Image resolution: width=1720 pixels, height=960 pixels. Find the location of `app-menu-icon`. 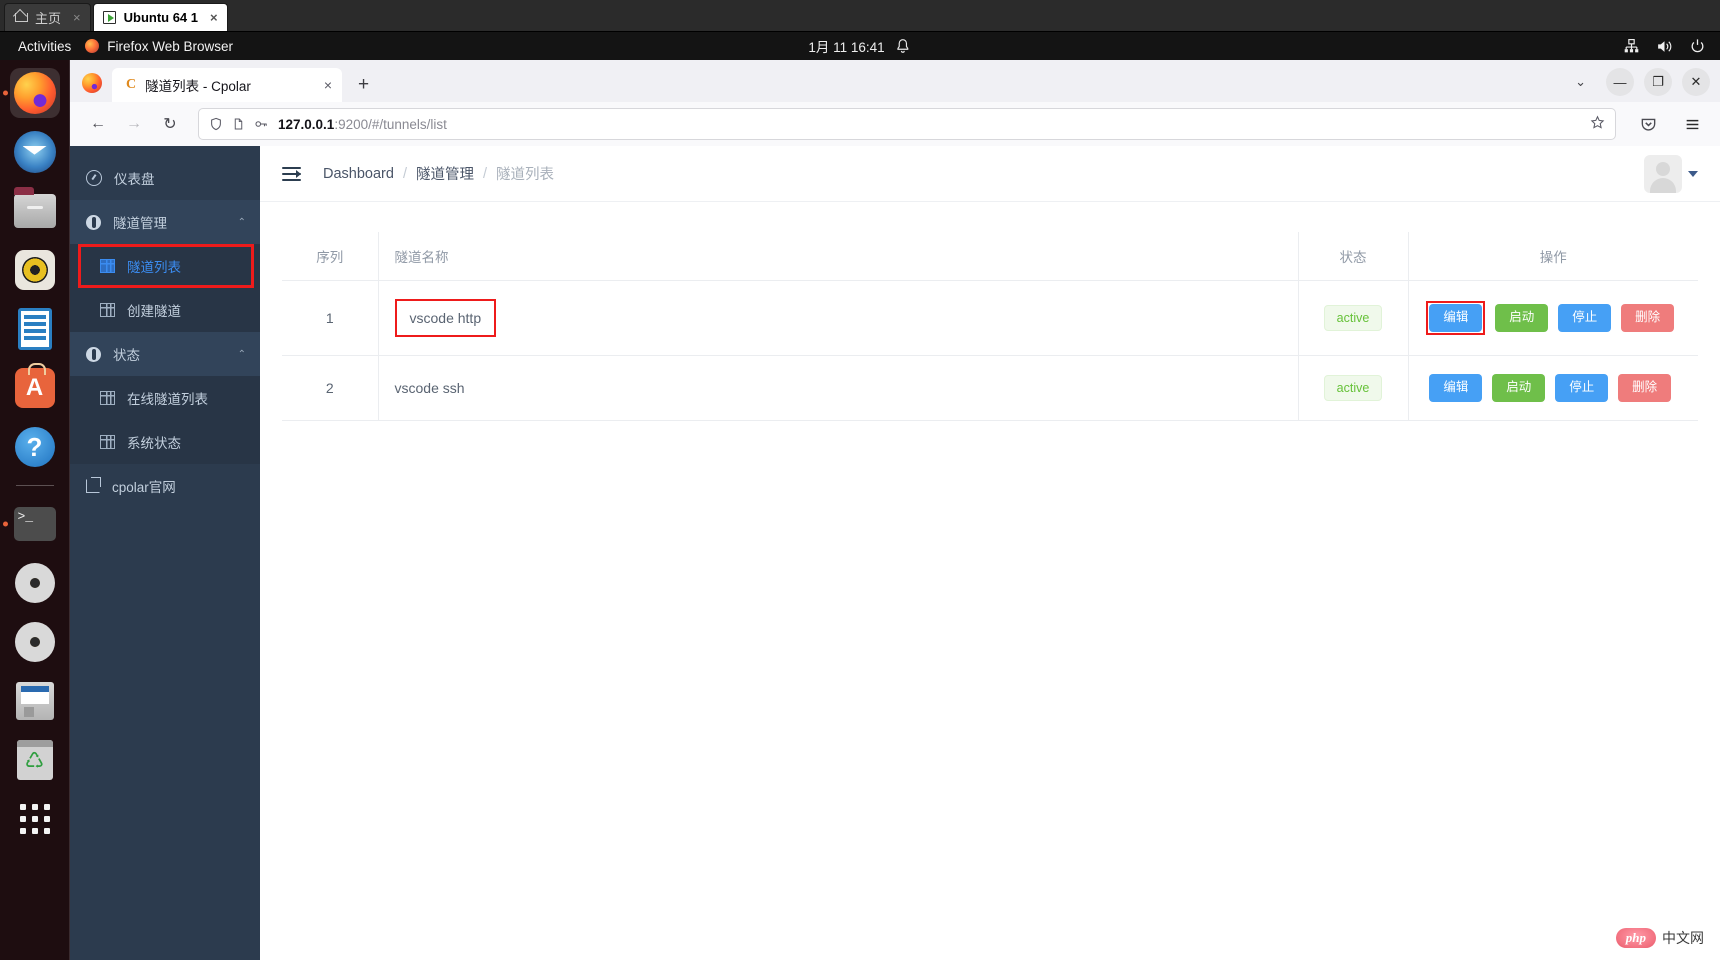

app-menu-icon is located at coordinates (1692, 124).